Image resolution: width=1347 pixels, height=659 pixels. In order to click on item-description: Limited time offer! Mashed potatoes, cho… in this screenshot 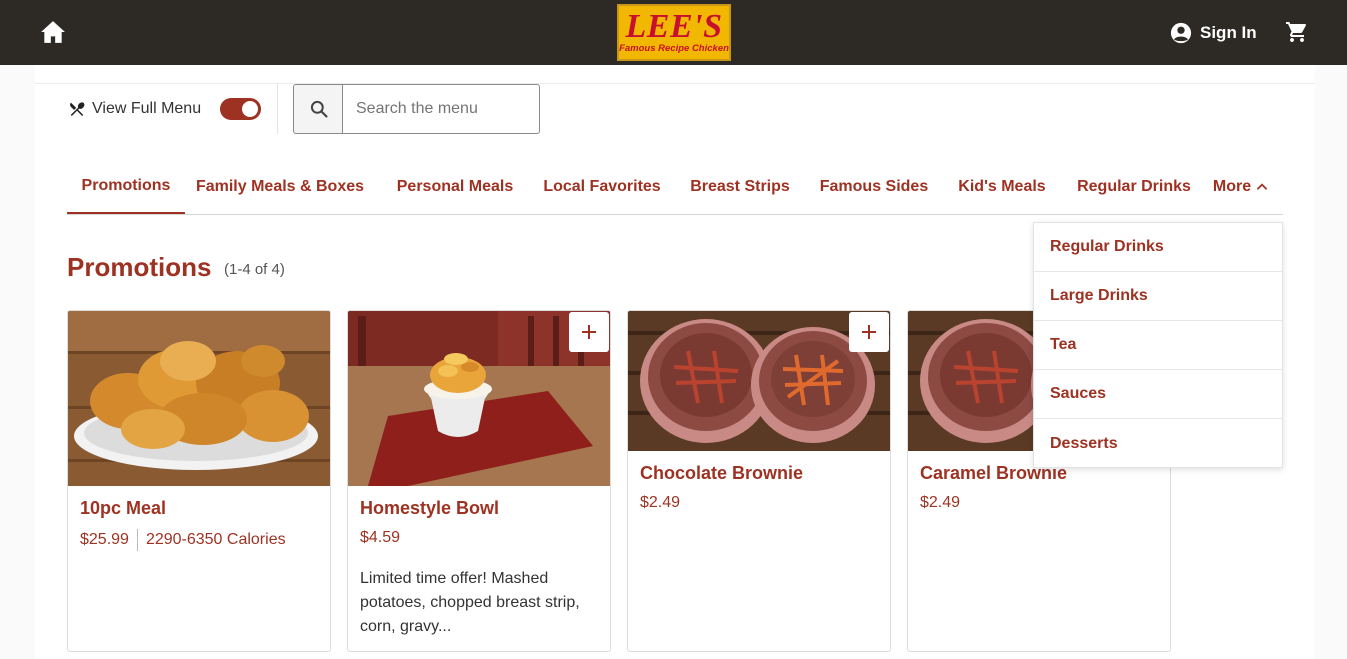, I will do `click(470, 602)`.